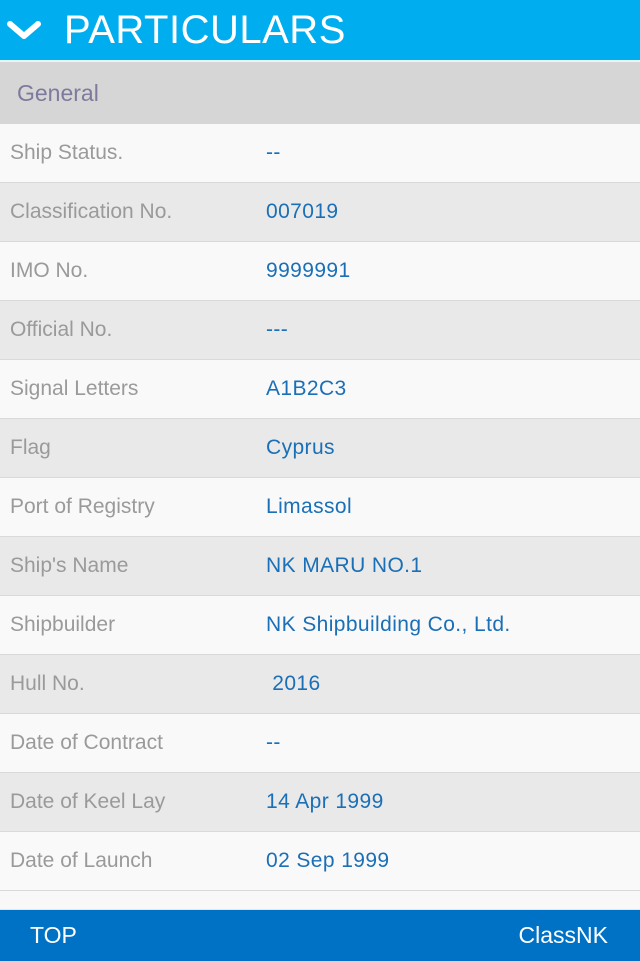 The width and height of the screenshot is (640, 961). I want to click on row-label: Classification No., so click(91, 211).